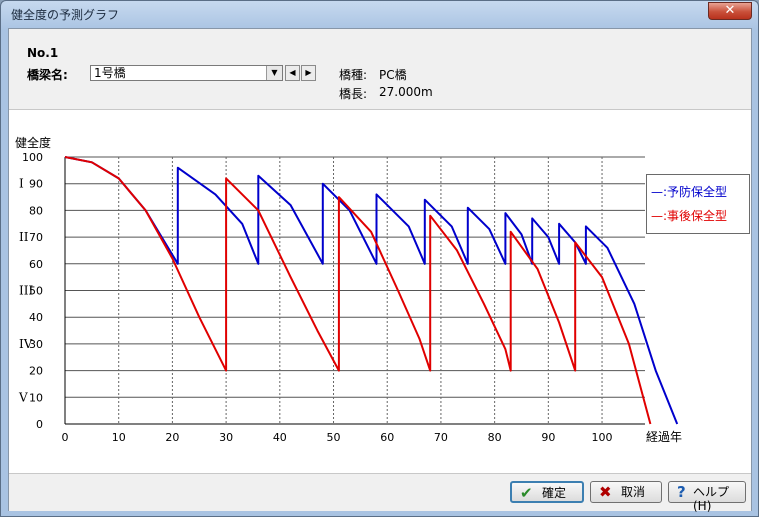 Image resolution: width=759 pixels, height=517 pixels. Describe the element at coordinates (26, 344) in the screenshot. I see `grade-label: IV` at that location.